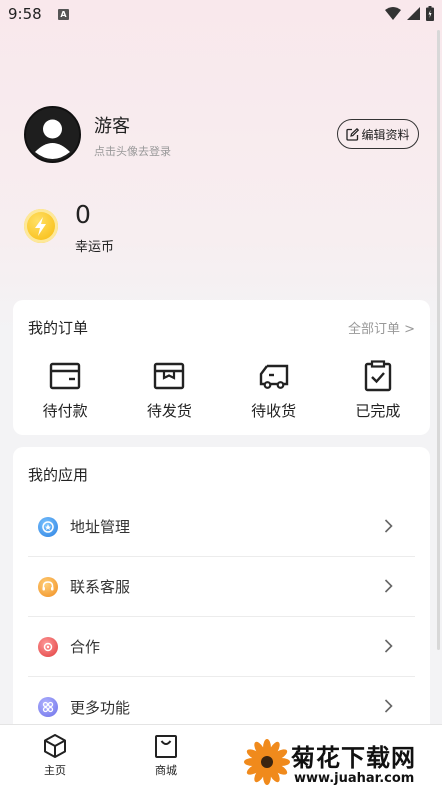 This screenshot has width=442, height=787. What do you see at coordinates (55, 770) in the screenshot?
I see `tab-label: 主页` at bounding box center [55, 770].